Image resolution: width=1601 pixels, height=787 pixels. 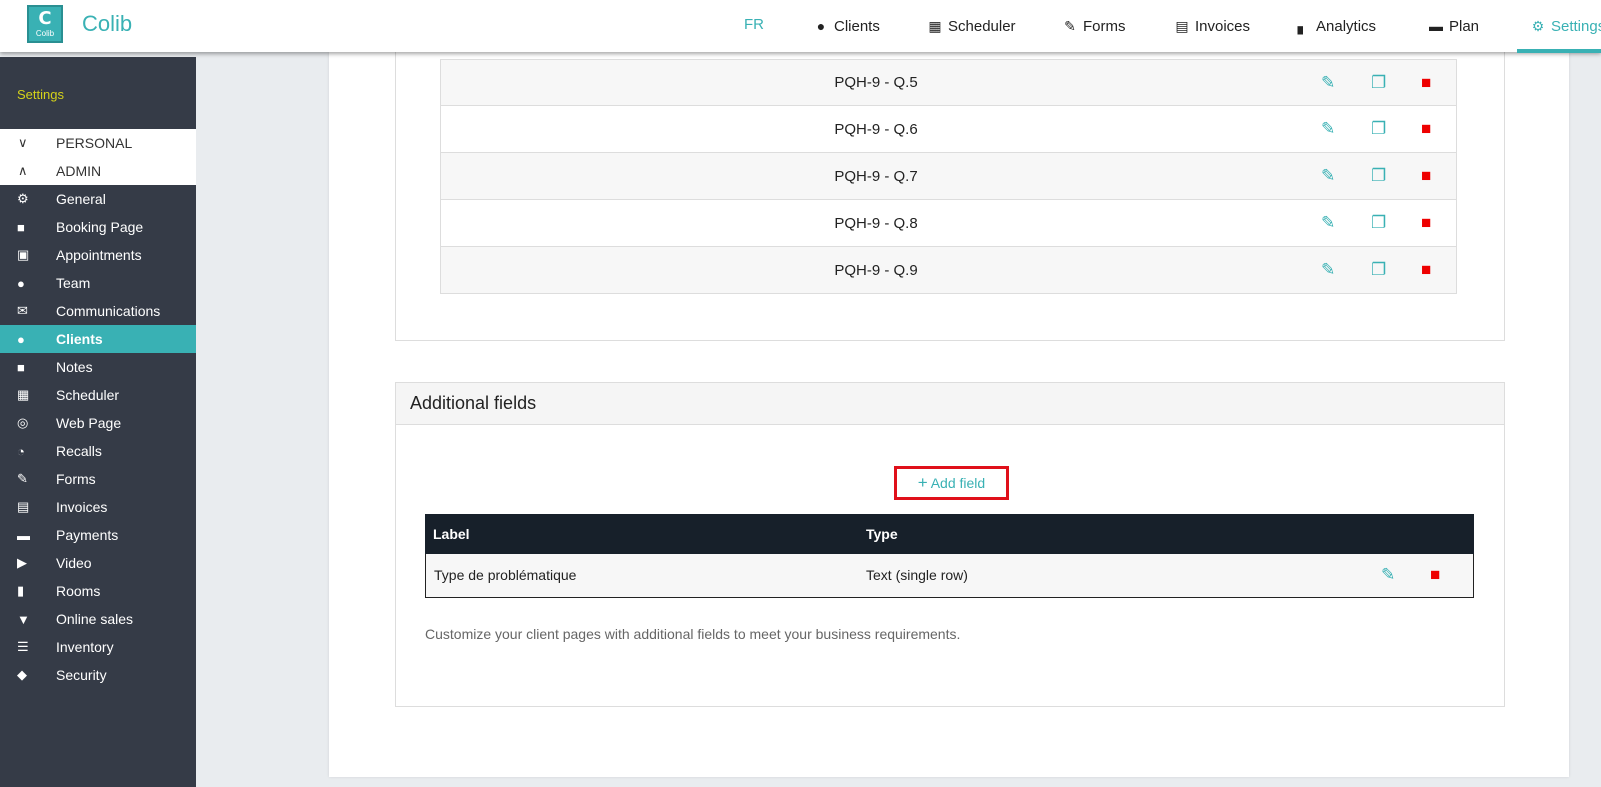 What do you see at coordinates (88, 395) in the screenshot?
I see `sidebar-item-label: Scheduler` at bounding box center [88, 395].